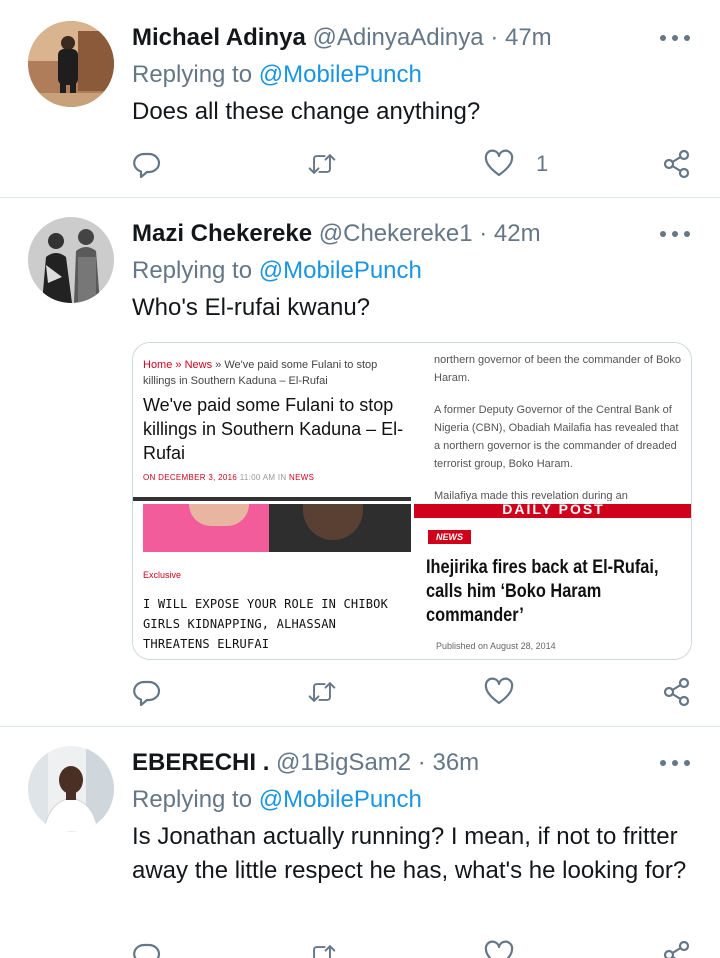 The height and width of the screenshot is (958, 720). Describe the element at coordinates (343, 762) in the screenshot. I see `user-handle: @1BigSam2` at that location.